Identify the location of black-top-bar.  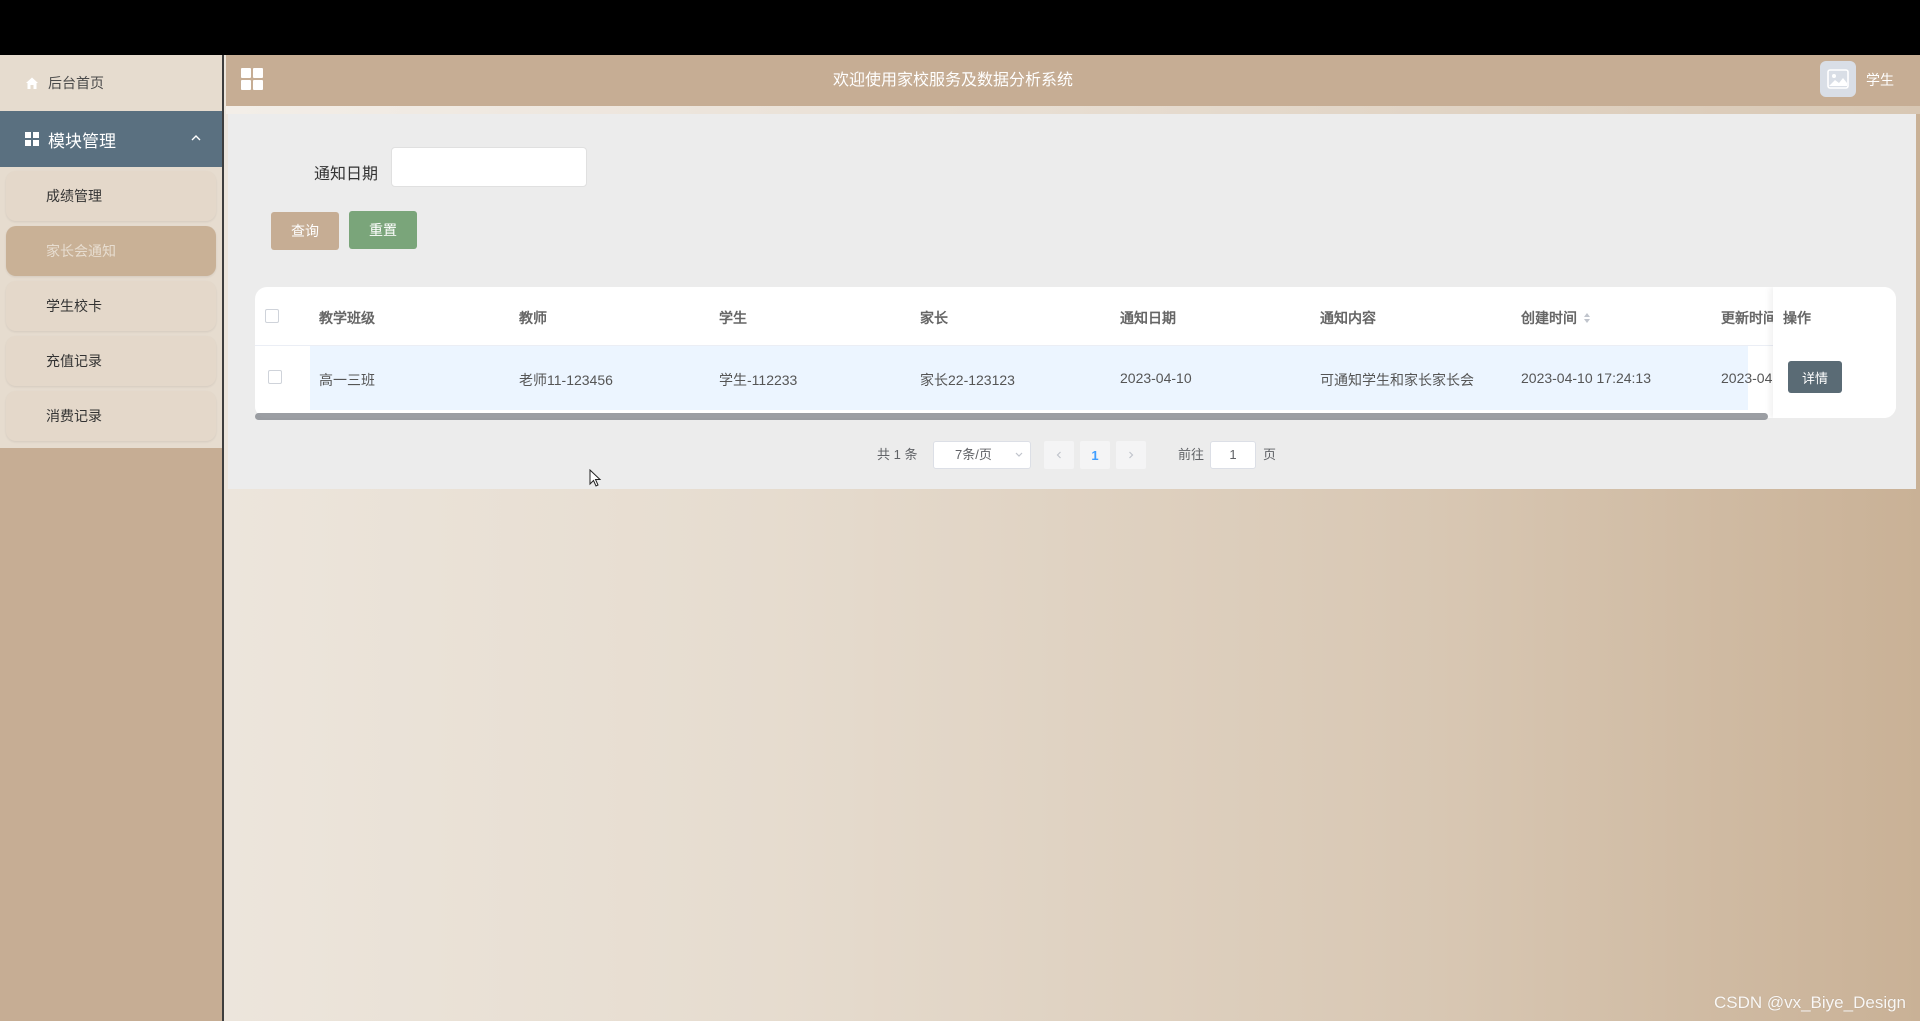
(960, 27).